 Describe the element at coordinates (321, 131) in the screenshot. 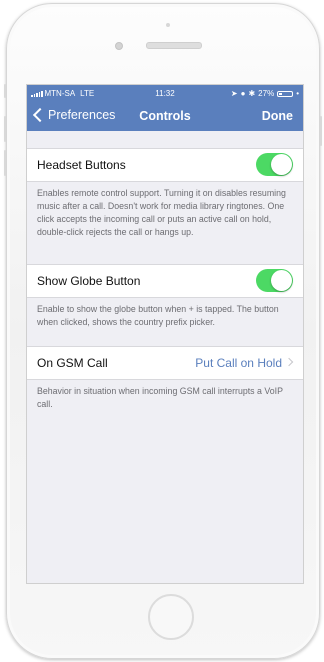

I see `power-button` at that location.